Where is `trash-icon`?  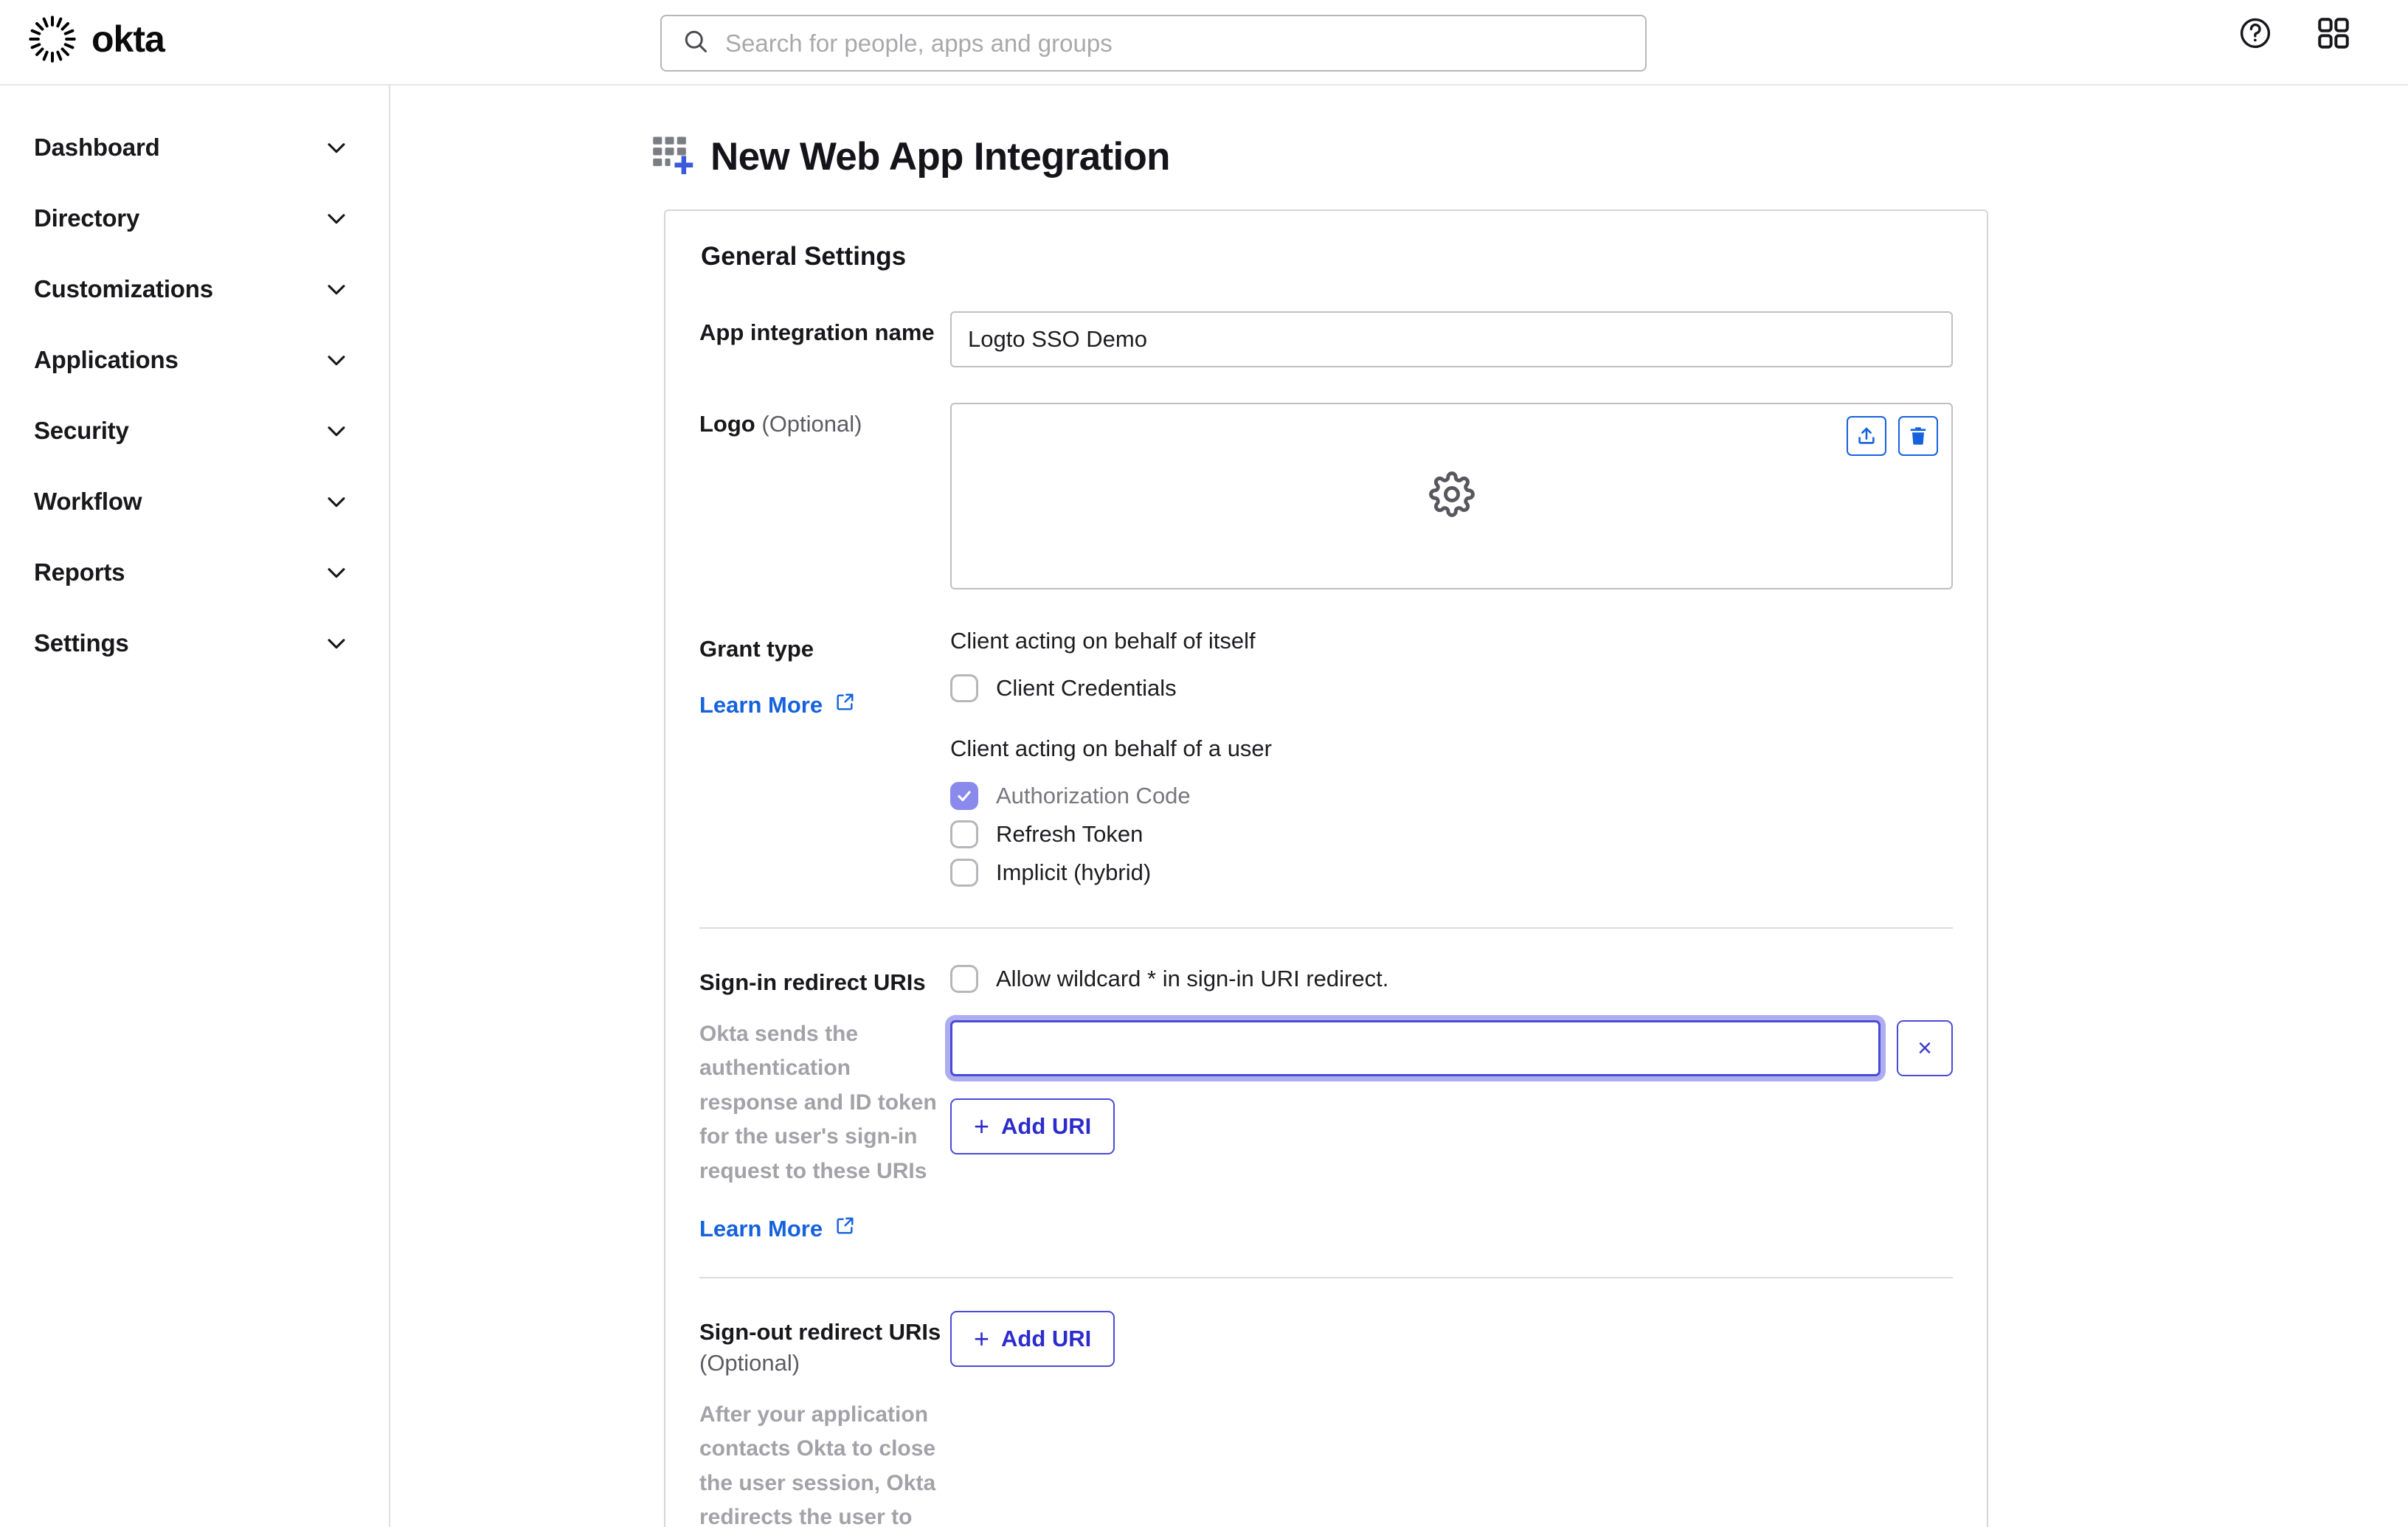 trash-icon is located at coordinates (1918, 436).